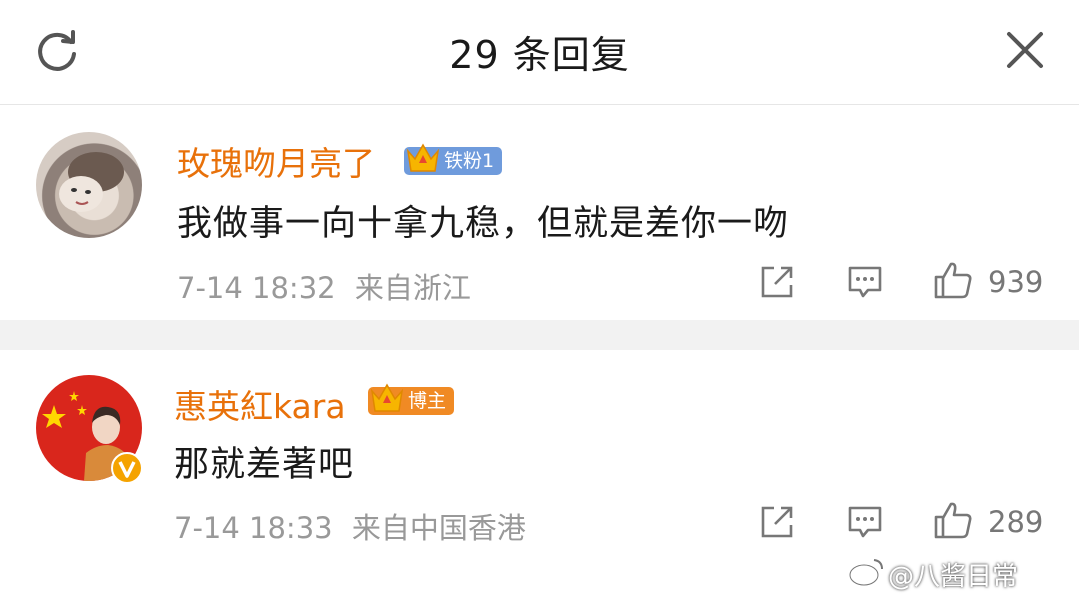 Image resolution: width=1079 pixels, height=596 pixels. Describe the element at coordinates (427, 401) in the screenshot. I see `badge-label: 博主` at that location.